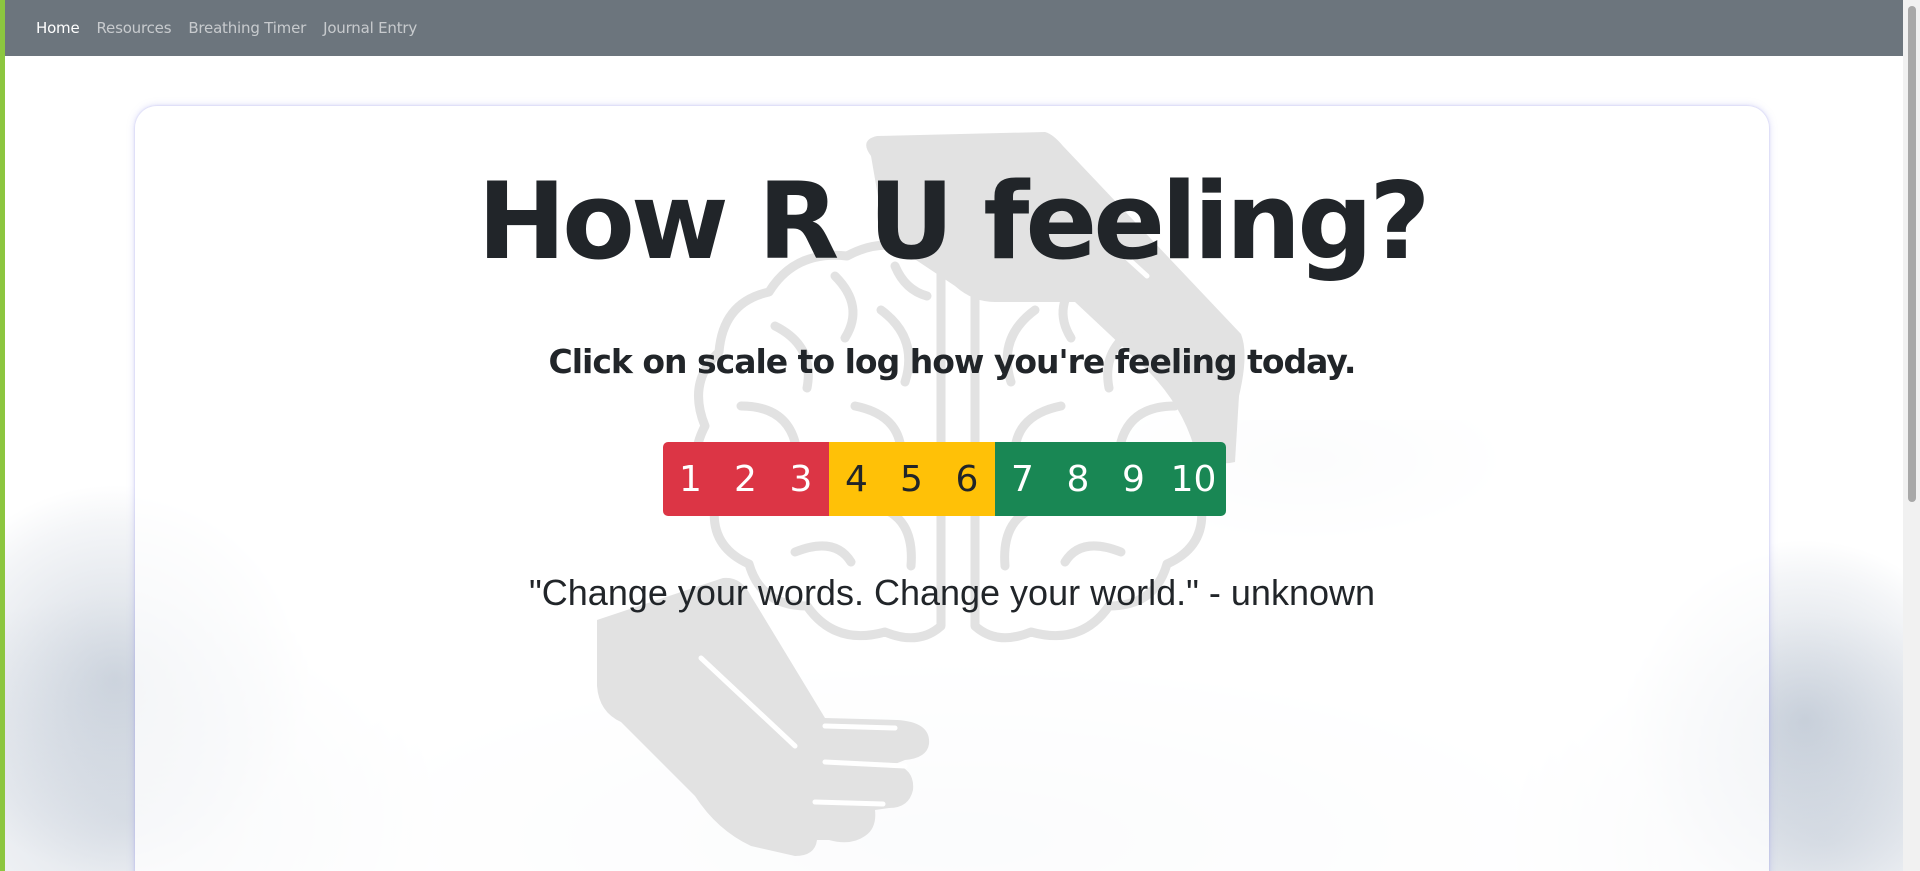 The width and height of the screenshot is (1920, 871). What do you see at coordinates (911, 479) in the screenshot?
I see `mood-scale-button-5: 5` at bounding box center [911, 479].